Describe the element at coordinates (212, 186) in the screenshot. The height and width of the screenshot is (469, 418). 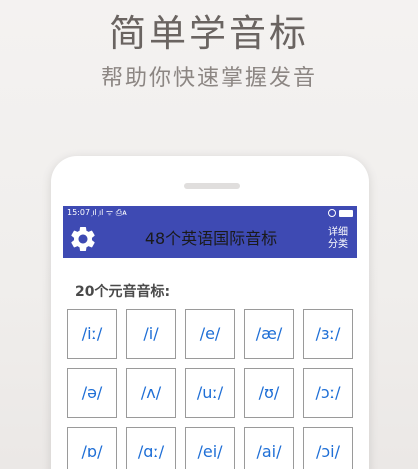
I see `phone-speaker` at that location.